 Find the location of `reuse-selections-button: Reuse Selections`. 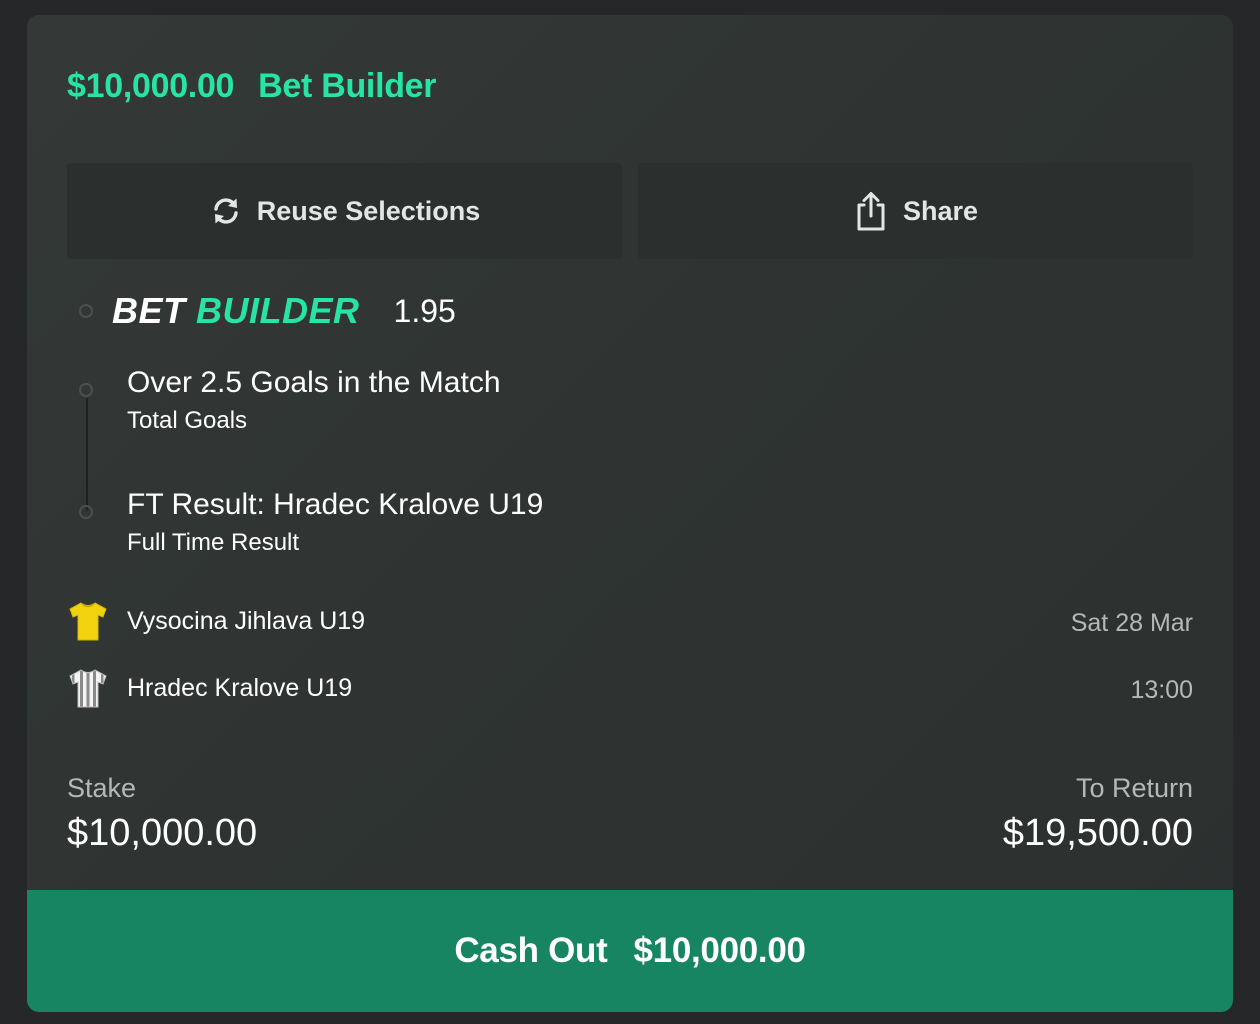

reuse-selections-button: Reuse Selections is located at coordinates (344, 211).